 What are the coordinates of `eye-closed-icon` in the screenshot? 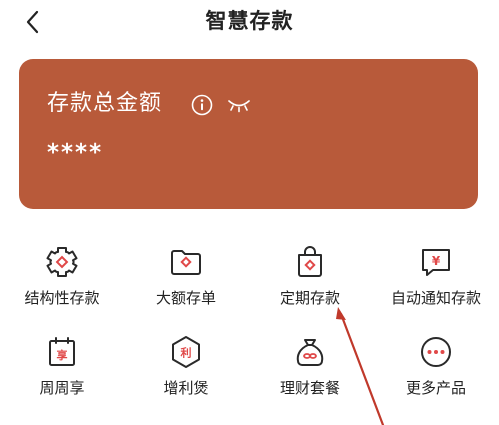 It's located at (239, 105).